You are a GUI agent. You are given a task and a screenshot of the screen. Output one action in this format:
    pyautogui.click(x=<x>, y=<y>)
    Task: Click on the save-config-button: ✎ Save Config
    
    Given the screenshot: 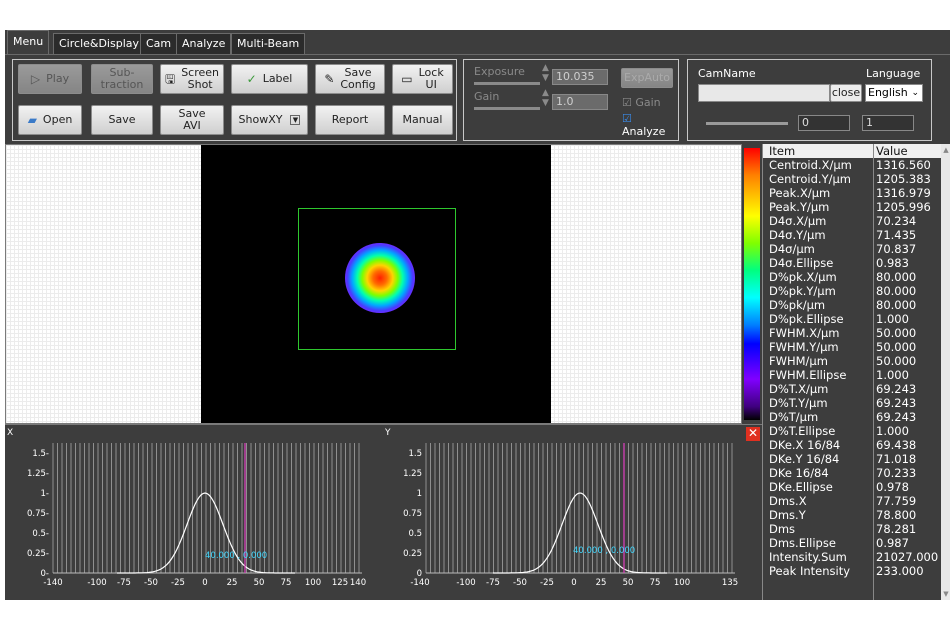 What is the action you would take?
    pyautogui.click(x=350, y=79)
    